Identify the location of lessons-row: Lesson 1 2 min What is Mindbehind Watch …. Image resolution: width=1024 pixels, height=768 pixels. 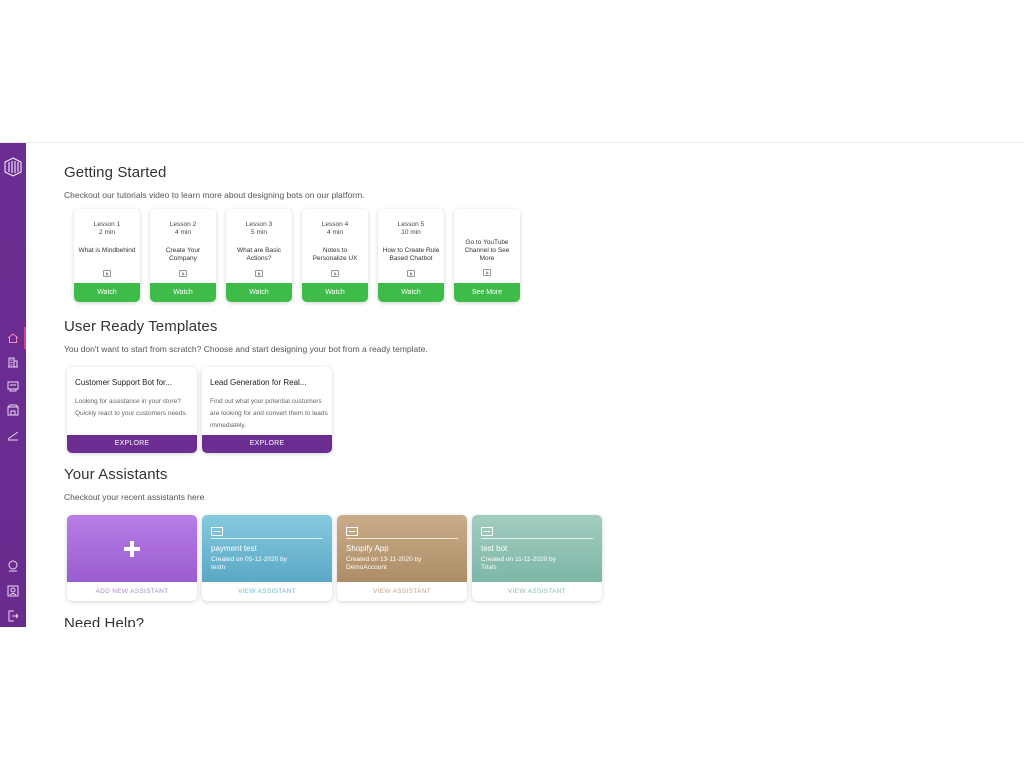
(304, 256).